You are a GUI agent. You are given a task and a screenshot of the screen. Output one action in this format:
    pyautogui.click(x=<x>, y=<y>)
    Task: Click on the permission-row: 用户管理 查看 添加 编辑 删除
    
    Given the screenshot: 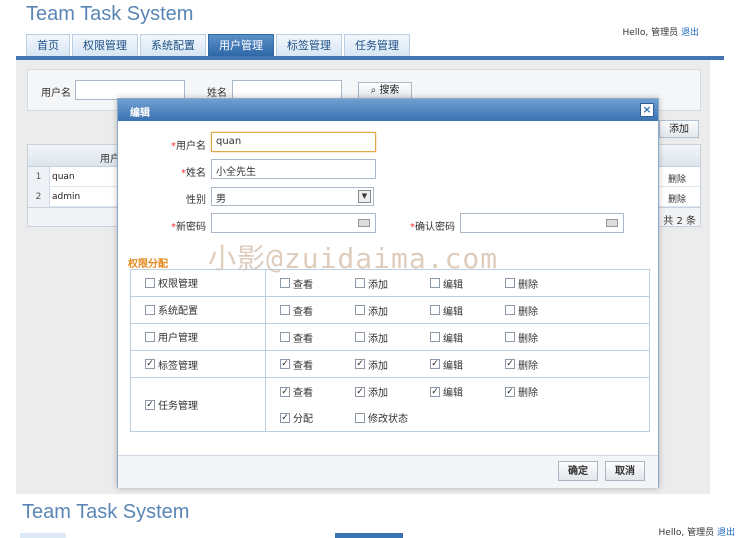 What is the action you would take?
    pyautogui.click(x=390, y=337)
    